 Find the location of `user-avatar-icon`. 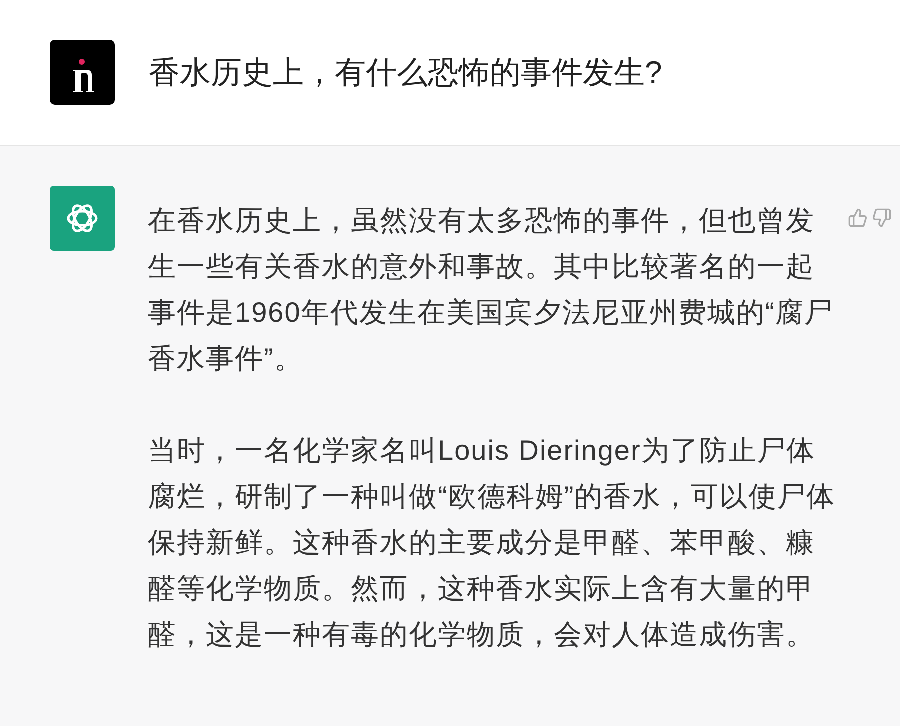

user-avatar-icon is located at coordinates (82, 72).